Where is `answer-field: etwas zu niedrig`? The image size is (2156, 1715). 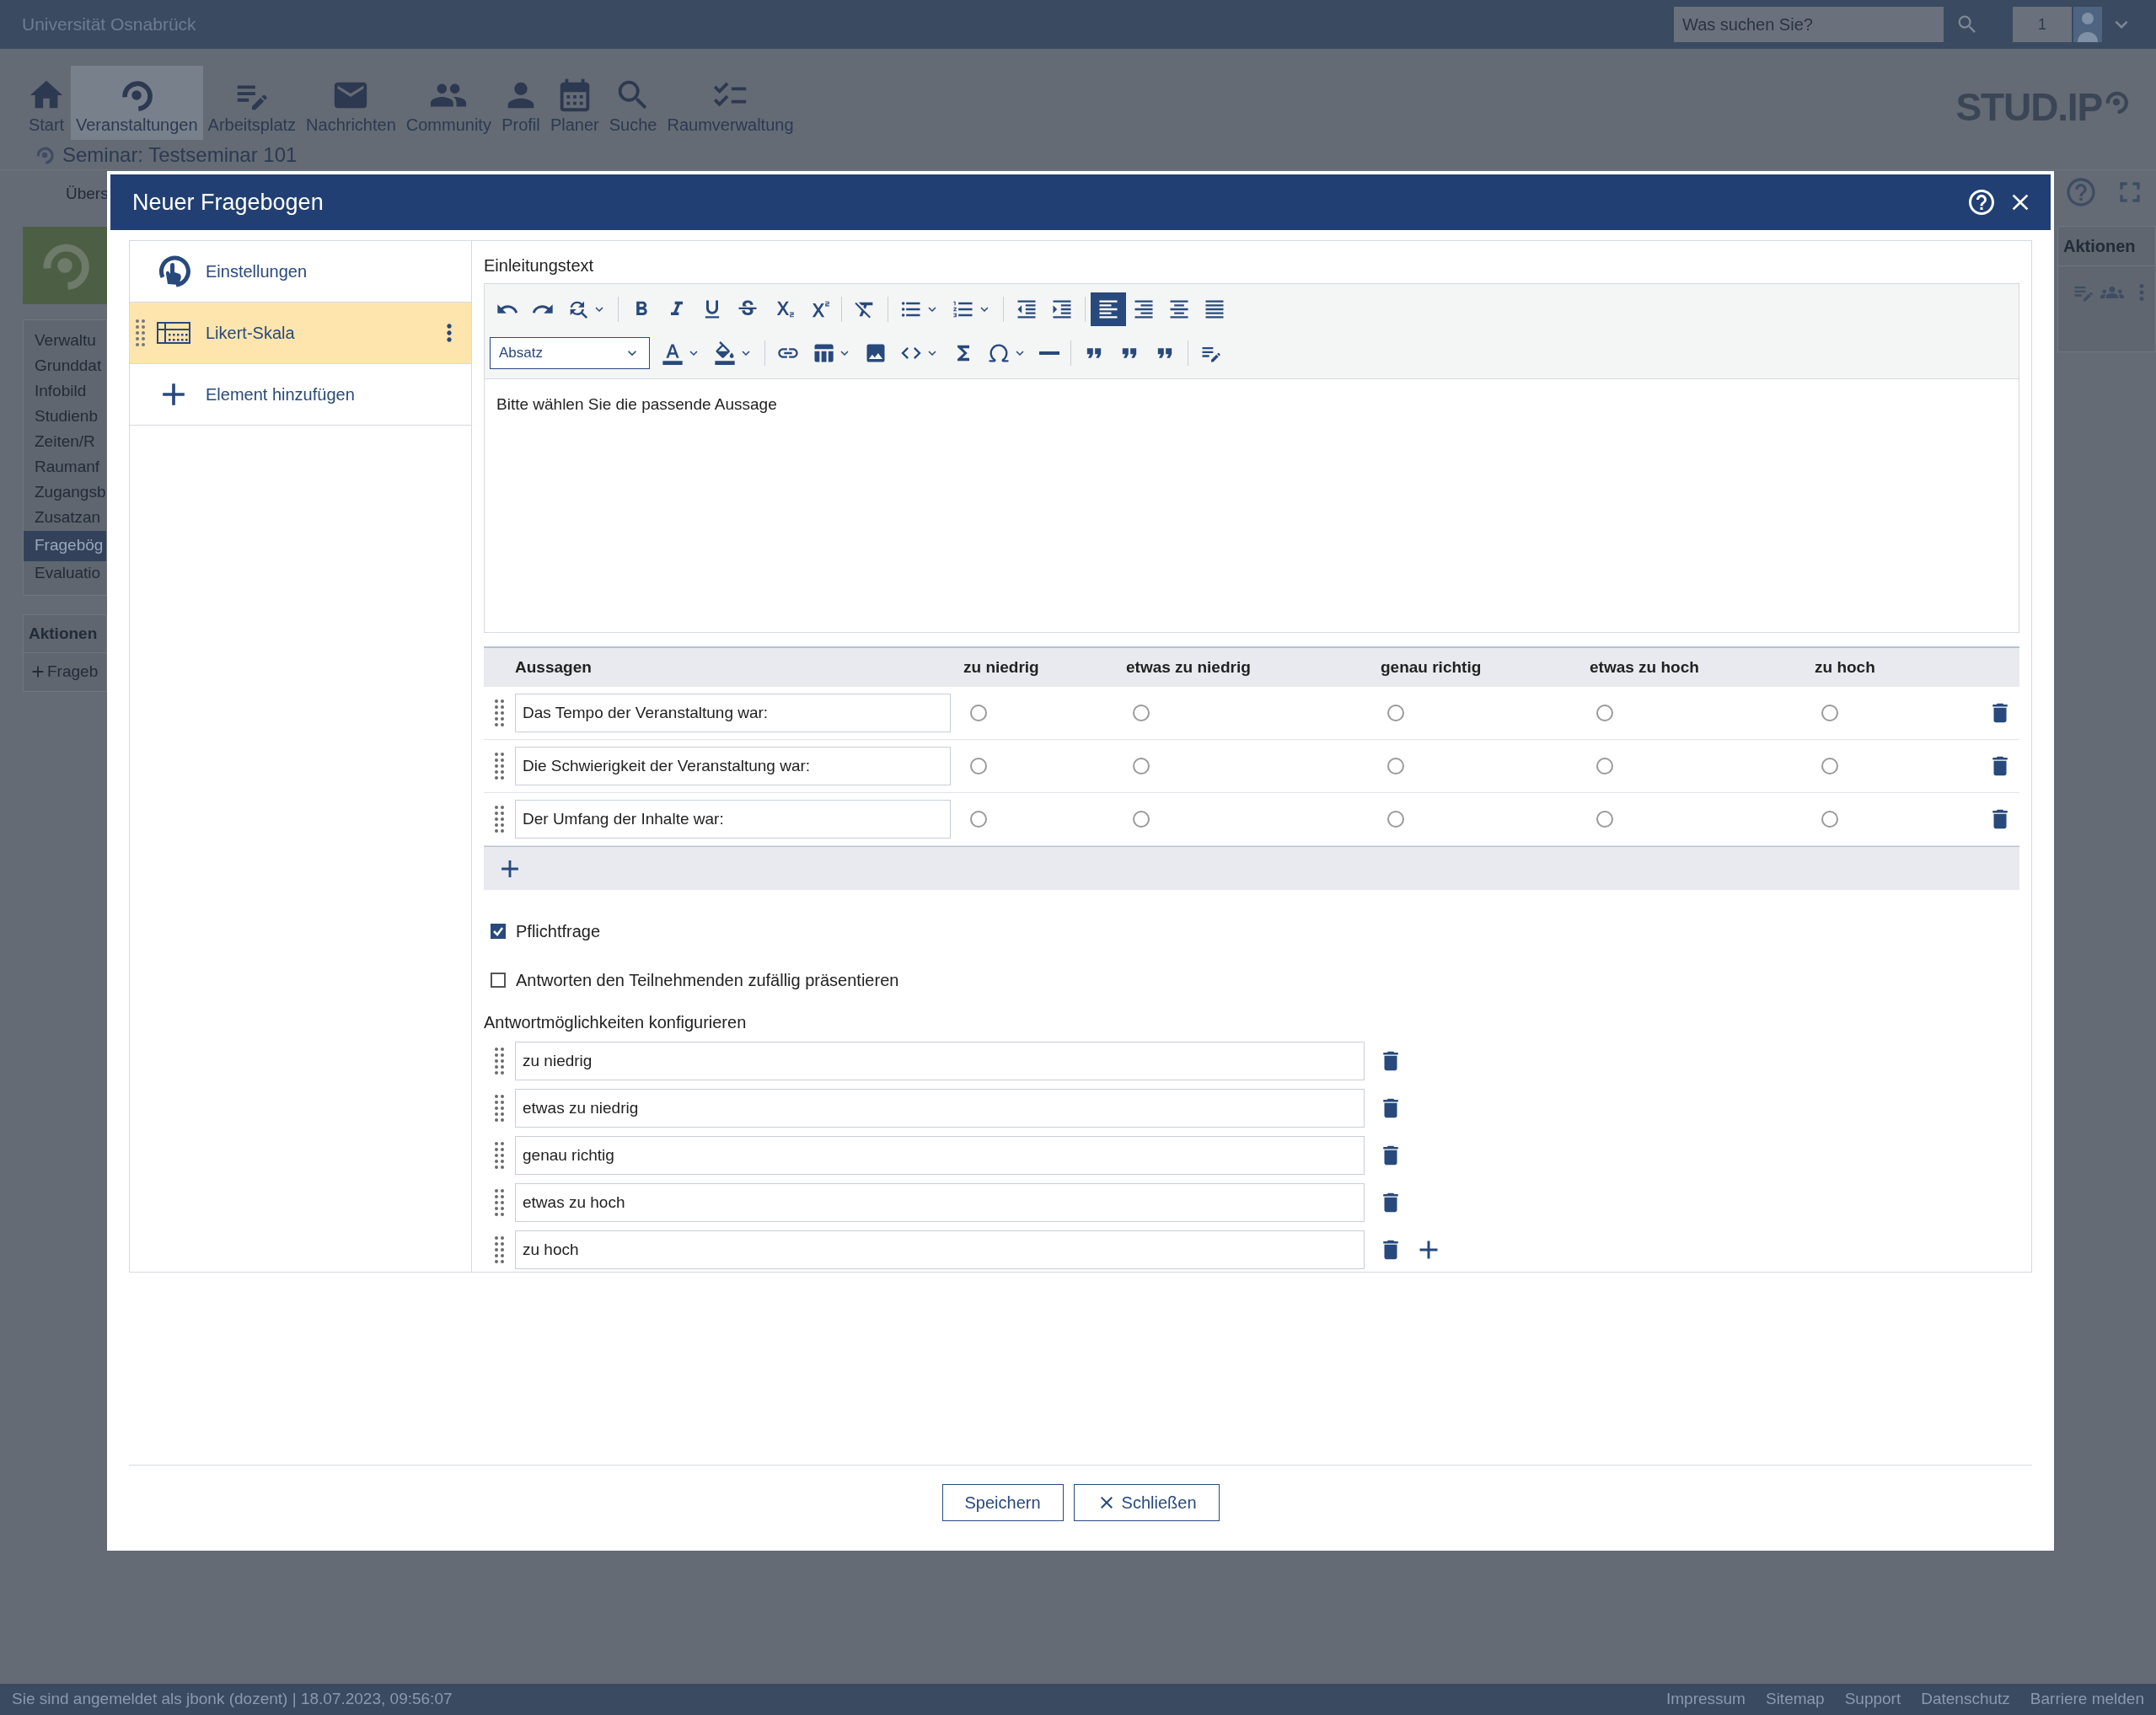
answer-field: etwas zu niedrig is located at coordinates (940, 1109).